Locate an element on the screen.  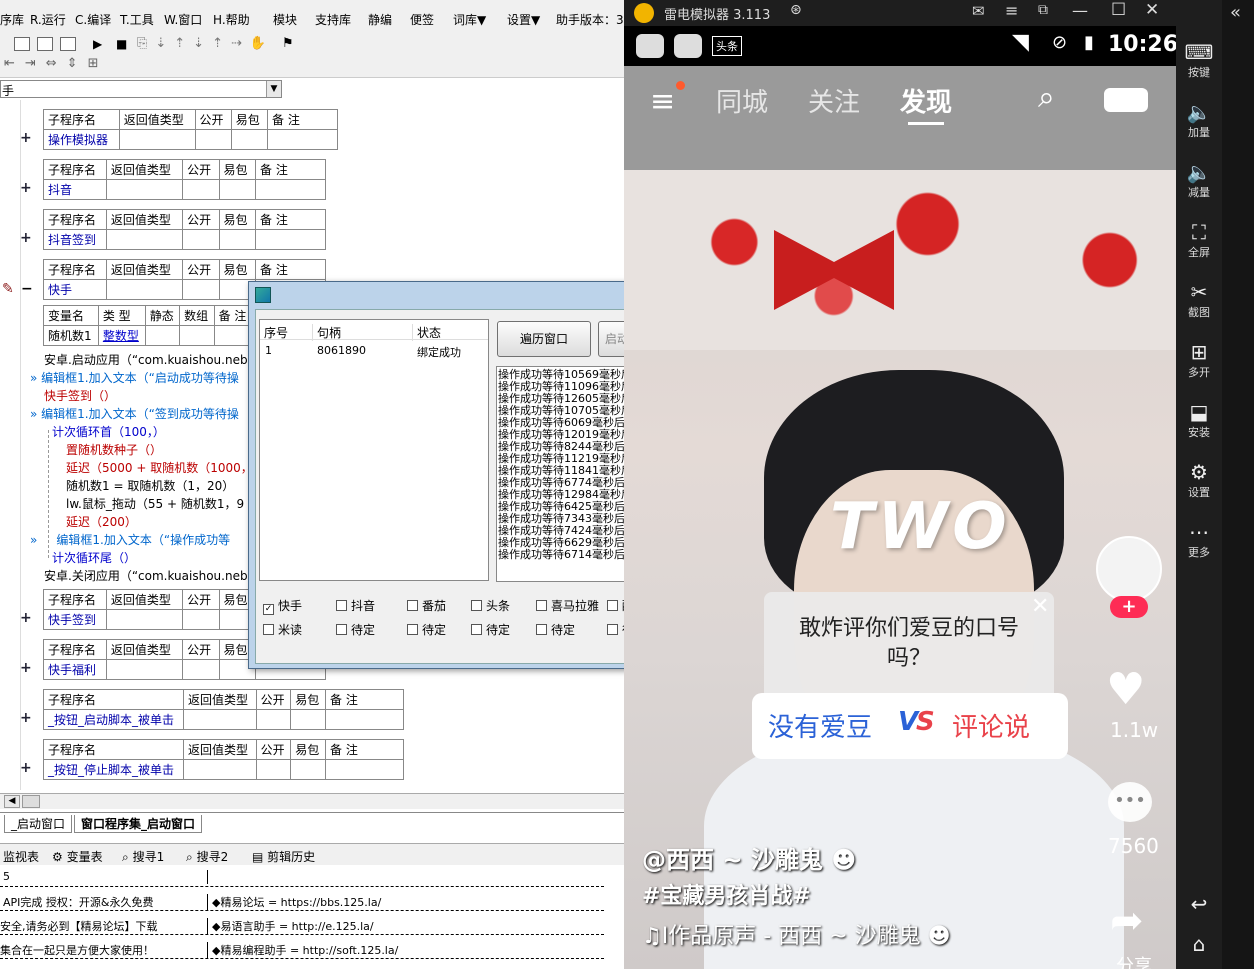
heart-icon: ♥ is located at coordinates (1125, 689).